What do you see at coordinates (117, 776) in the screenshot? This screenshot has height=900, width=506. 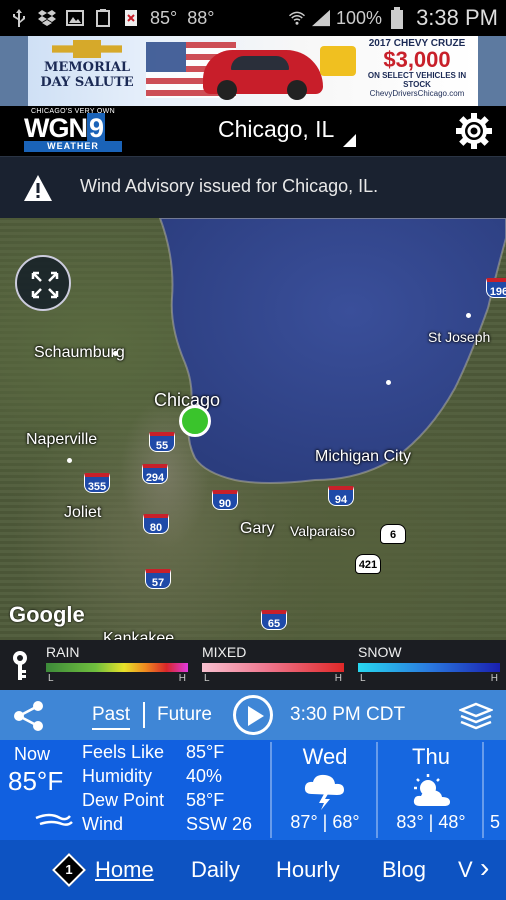 I see `humidity-label: Humidity` at bounding box center [117, 776].